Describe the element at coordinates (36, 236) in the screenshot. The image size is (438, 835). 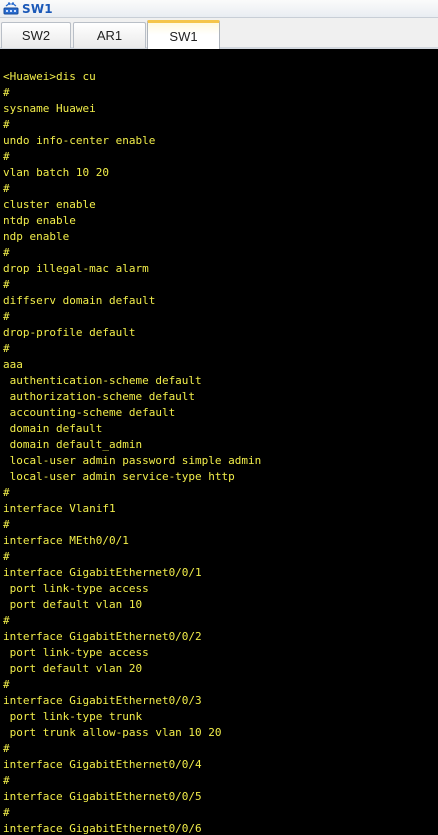
I see `terminal-line: ndp enable` at that location.